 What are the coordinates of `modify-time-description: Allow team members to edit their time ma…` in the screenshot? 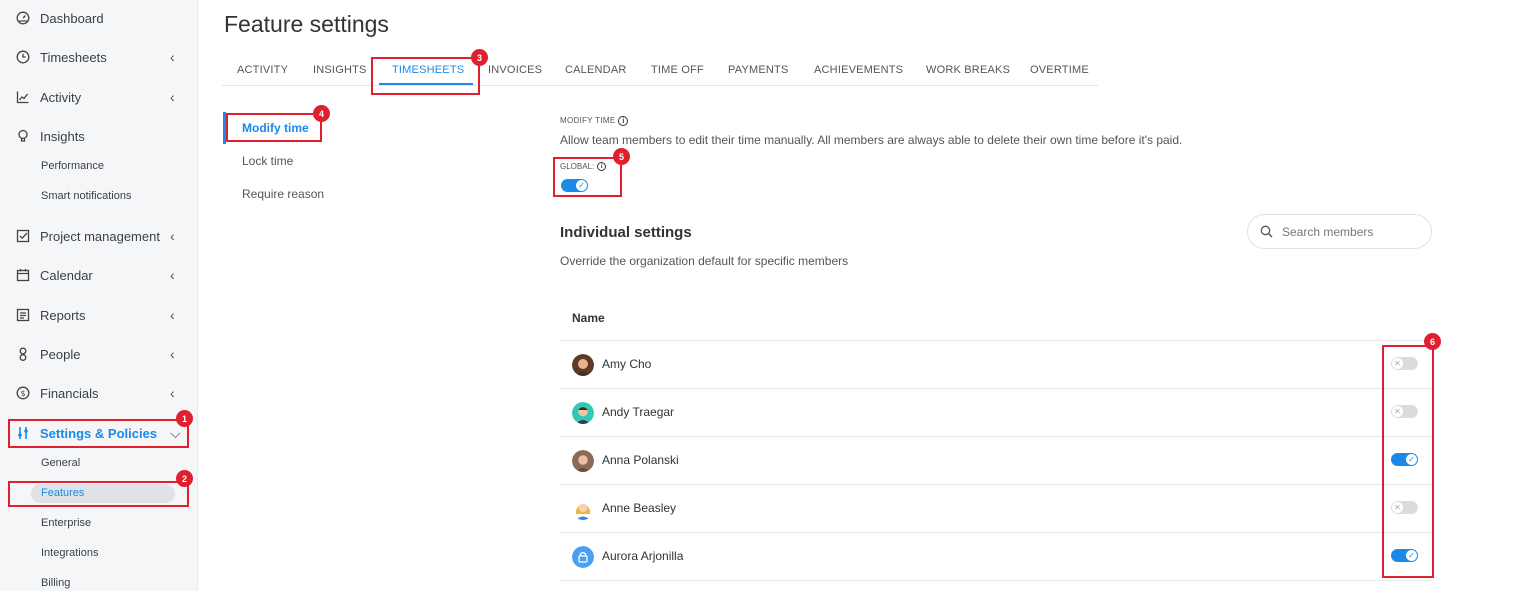 It's located at (871, 140).